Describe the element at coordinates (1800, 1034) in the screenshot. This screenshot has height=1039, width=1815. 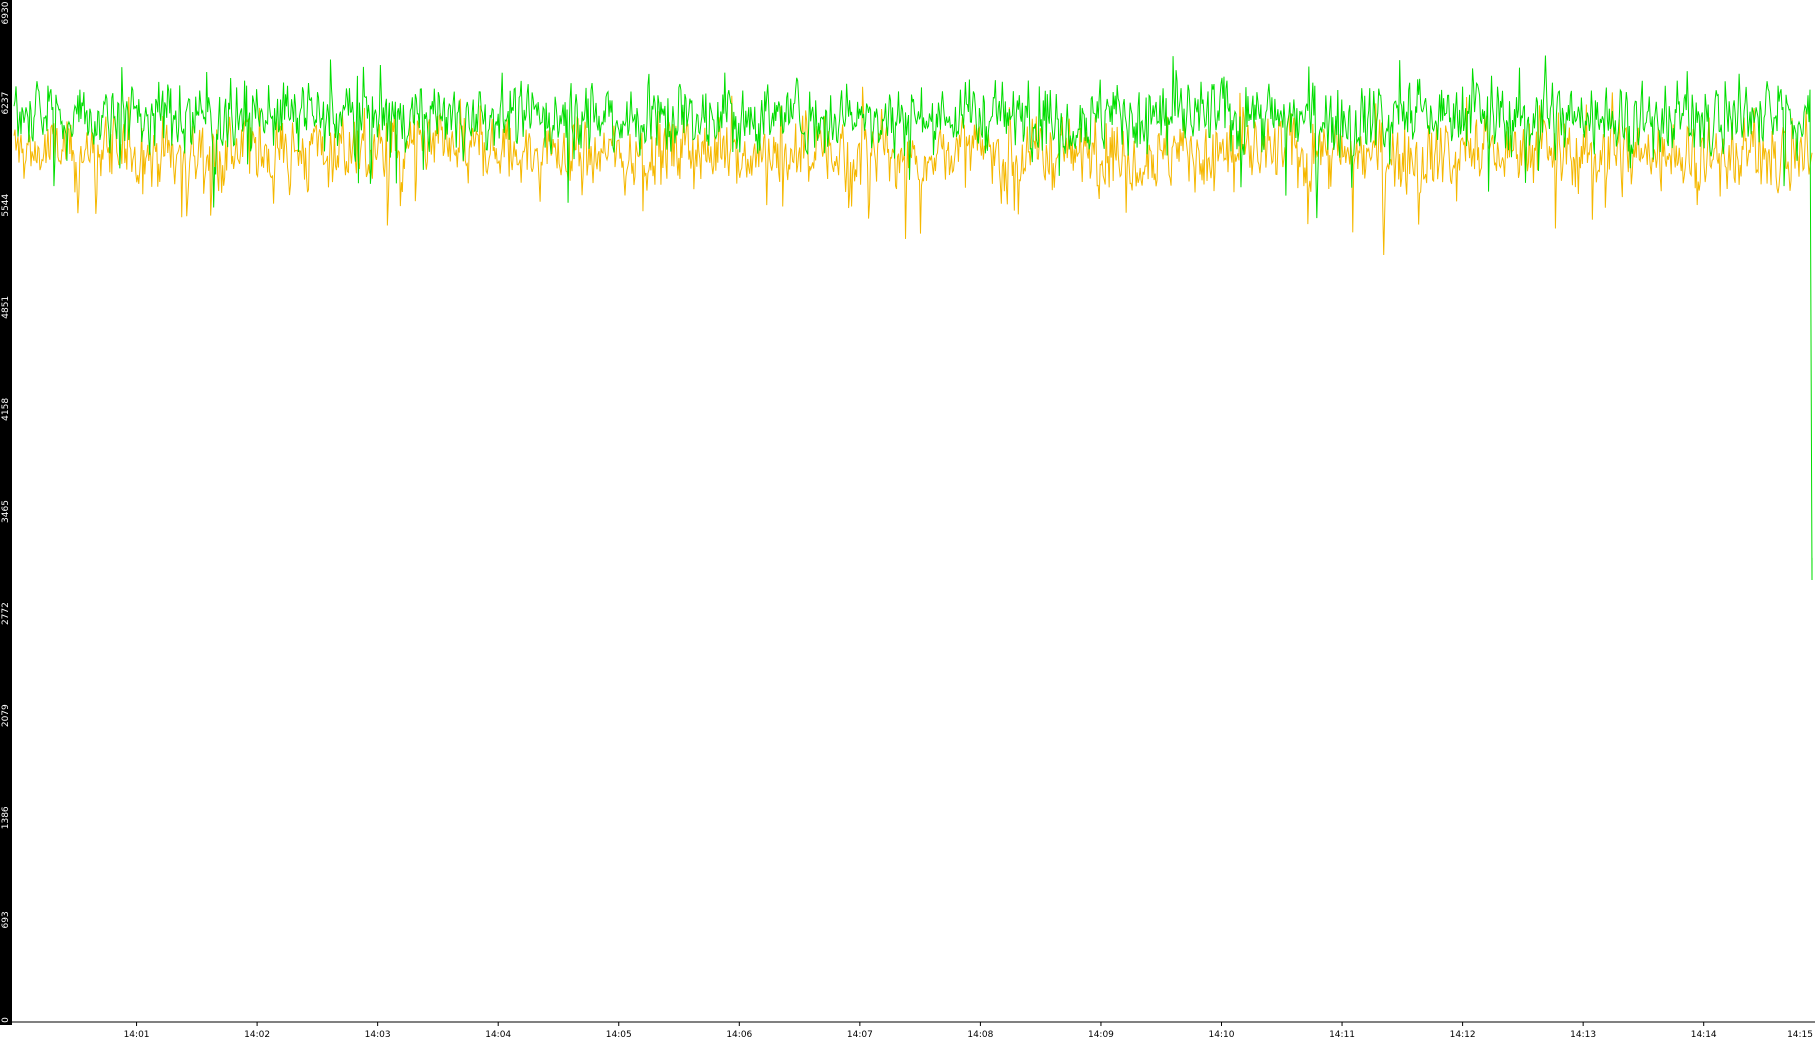
I see `x-tick-label: 14:15` at that location.